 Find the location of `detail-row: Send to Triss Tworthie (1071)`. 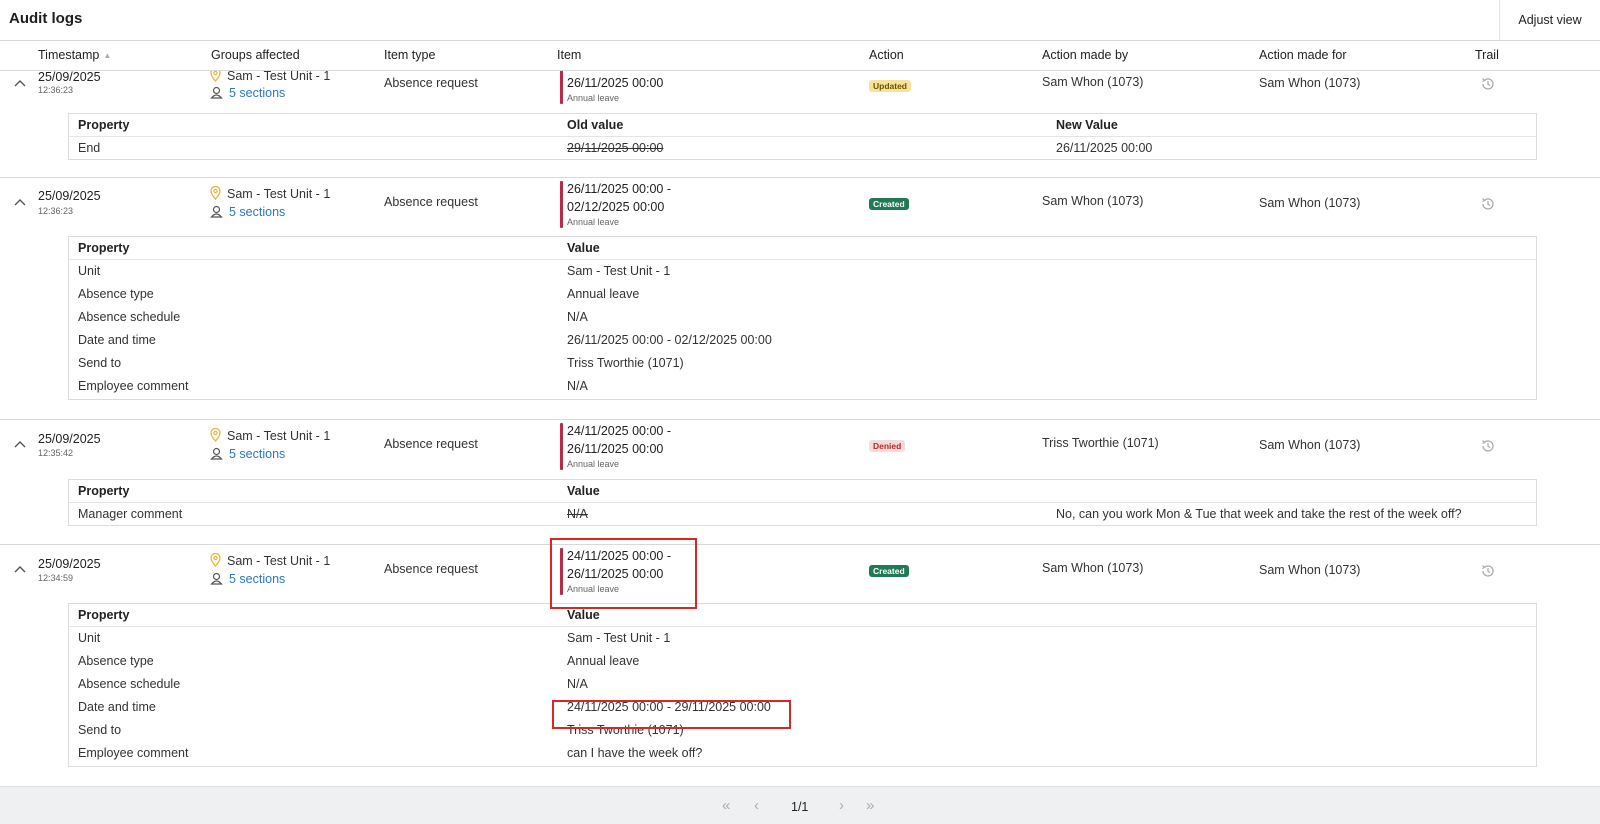

detail-row: Send to Triss Tworthie (1071) is located at coordinates (802, 730).